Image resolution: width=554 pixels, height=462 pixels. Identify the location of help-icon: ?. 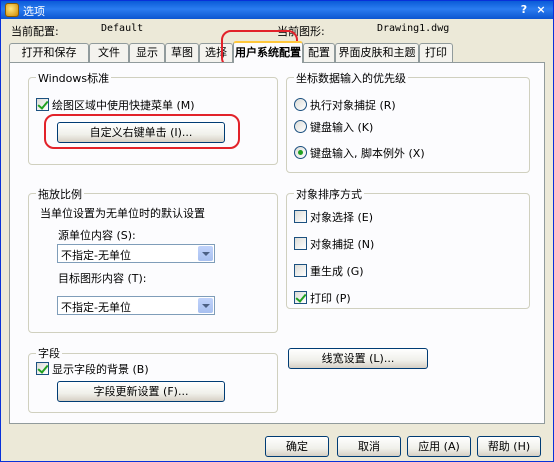
(524, 10).